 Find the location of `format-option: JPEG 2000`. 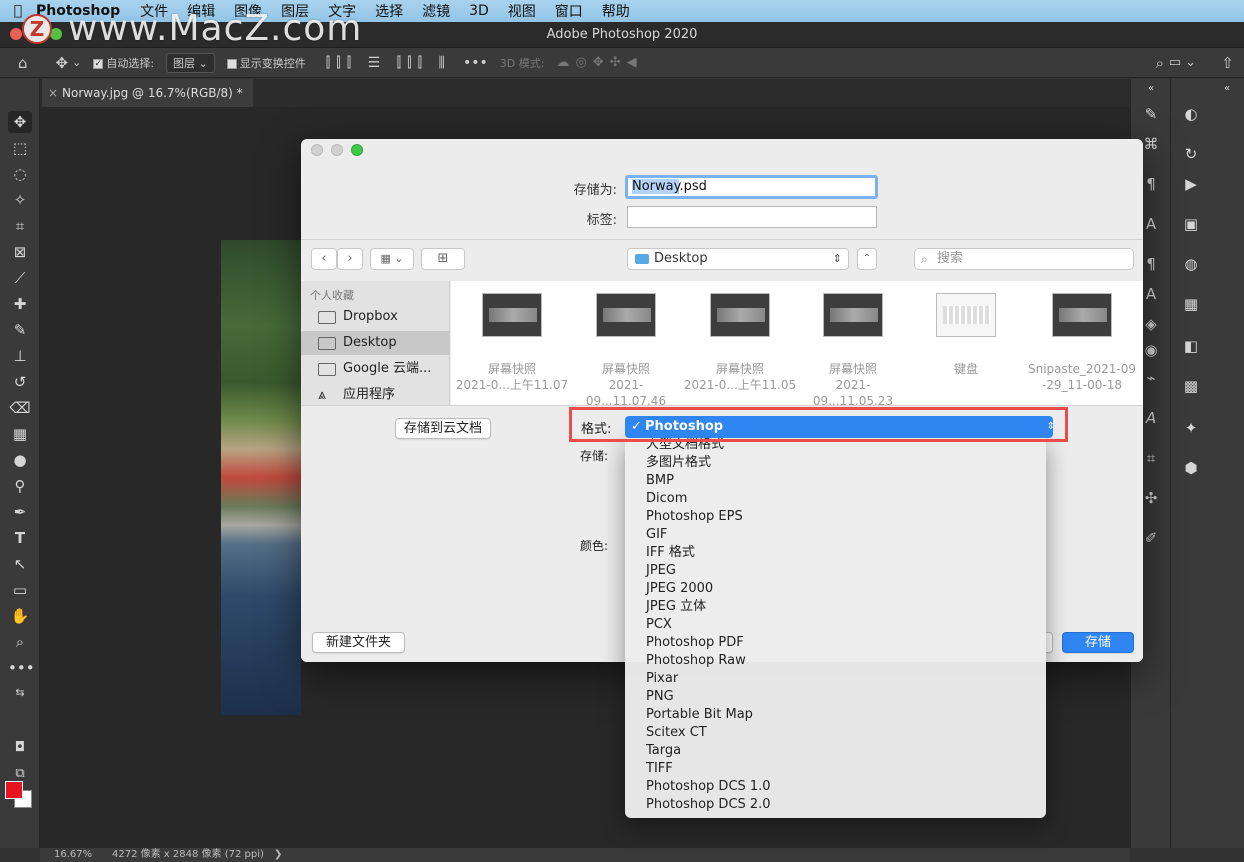

format-option: JPEG 2000 is located at coordinates (679, 589).